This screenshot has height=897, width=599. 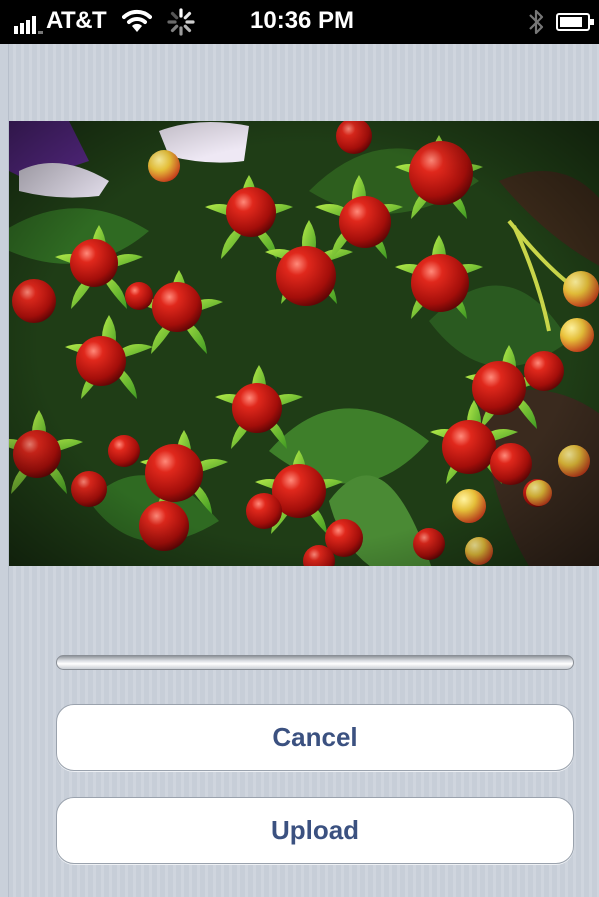 I want to click on status-bar: AT&T 10:36 PM, so click(x=299, y=22).